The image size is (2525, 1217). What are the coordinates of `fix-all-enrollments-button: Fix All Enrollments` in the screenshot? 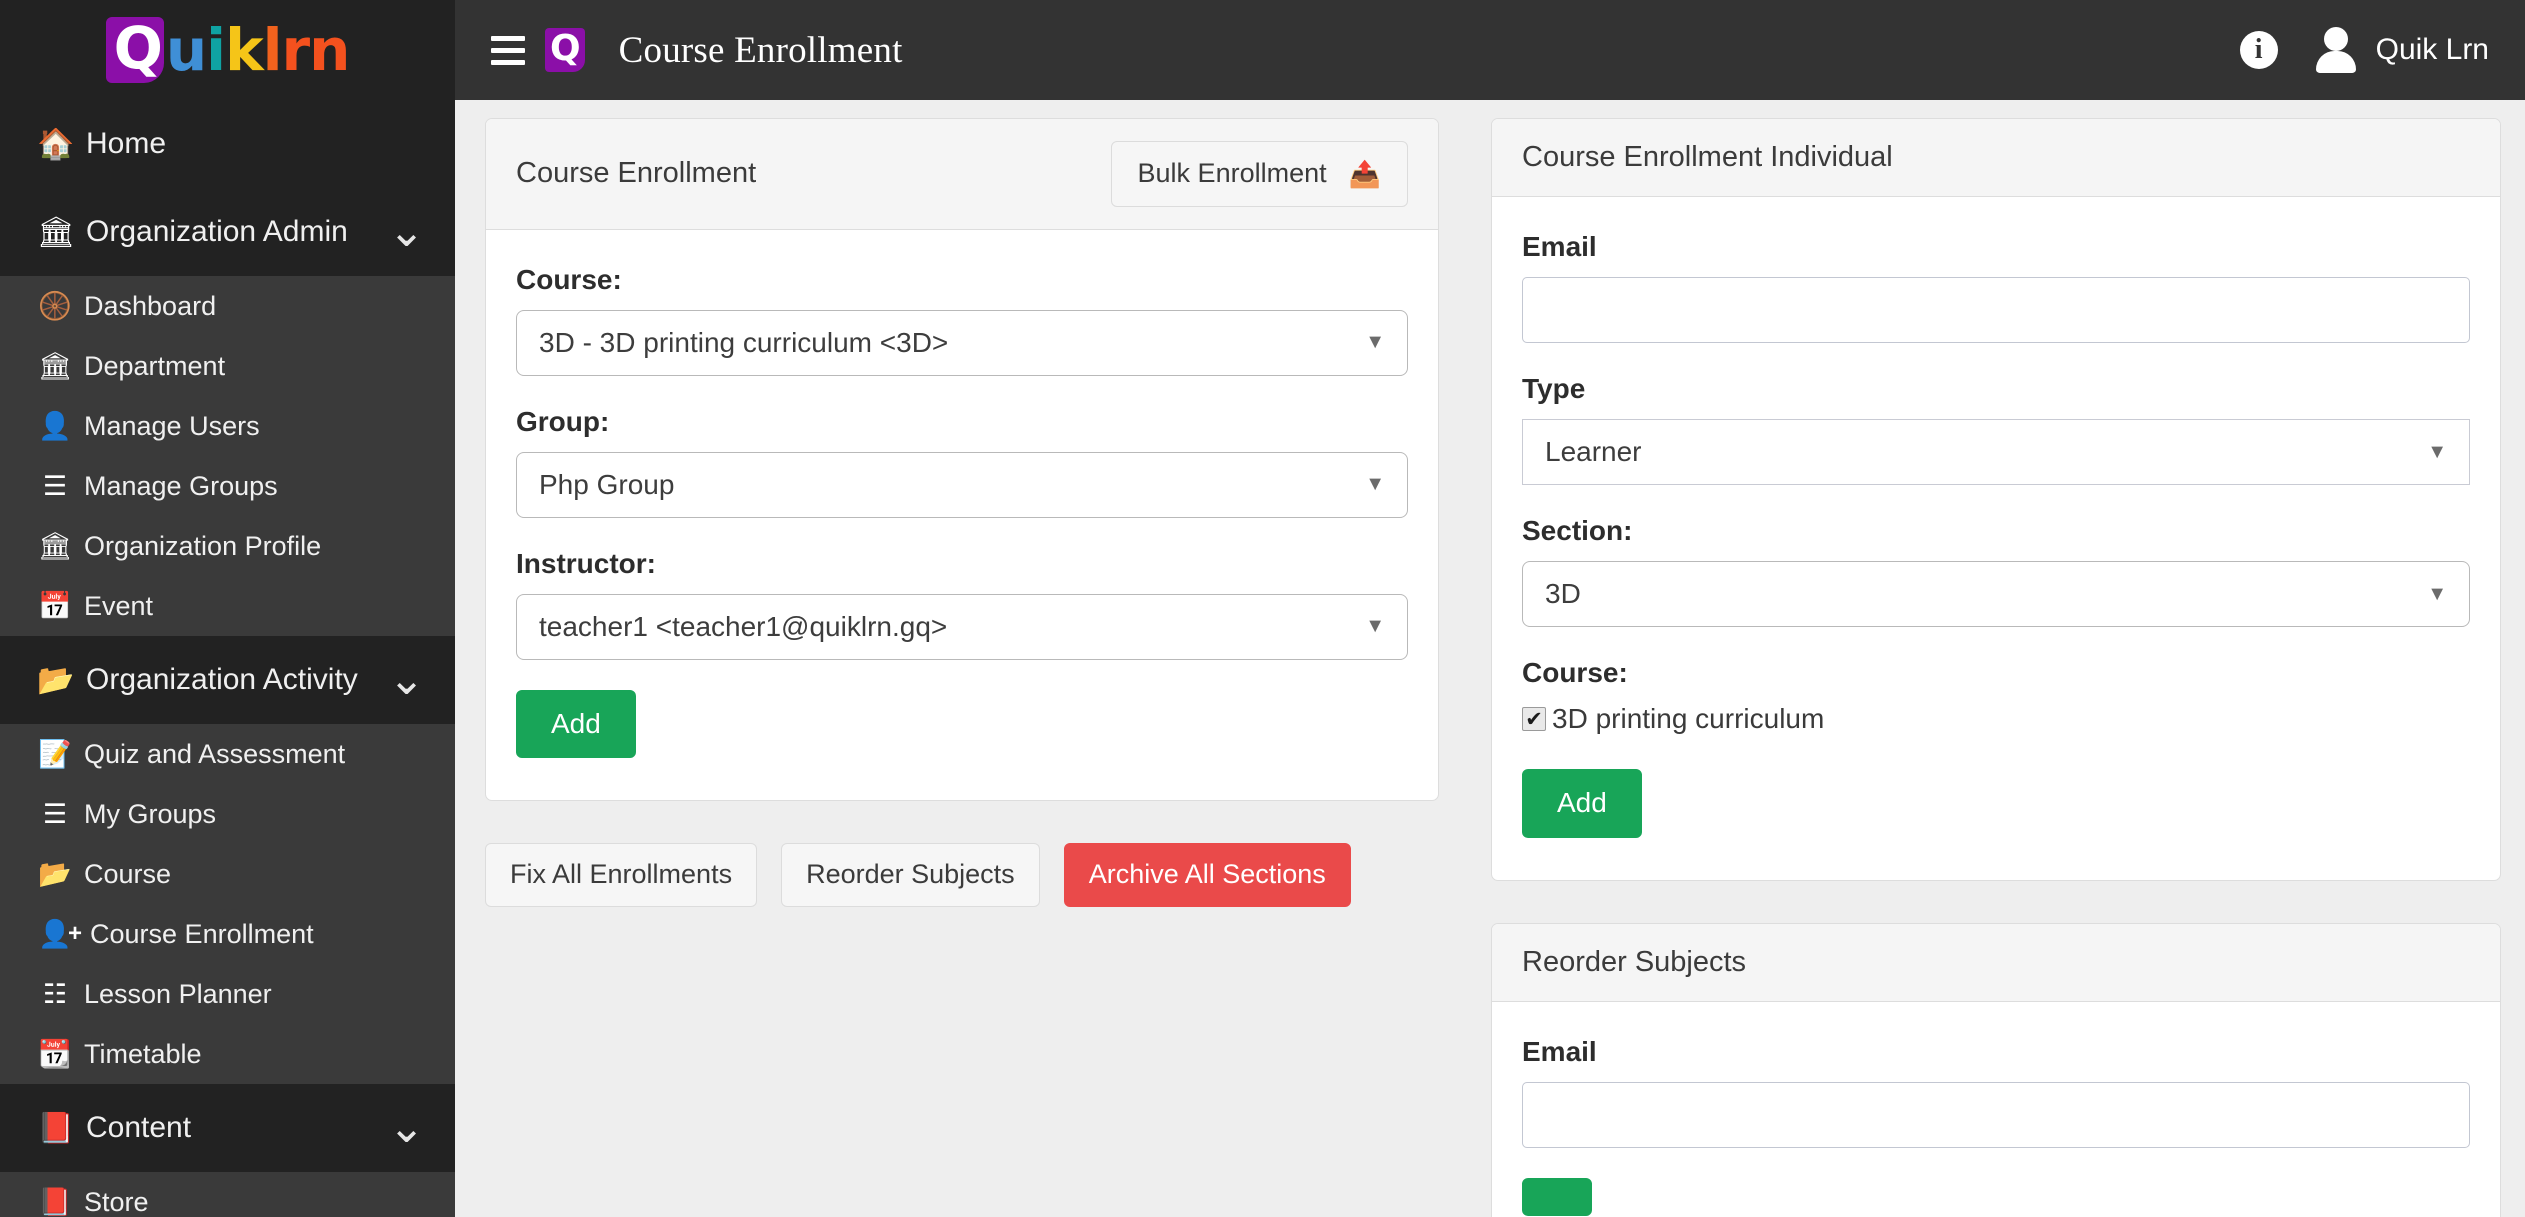 It's located at (621, 875).